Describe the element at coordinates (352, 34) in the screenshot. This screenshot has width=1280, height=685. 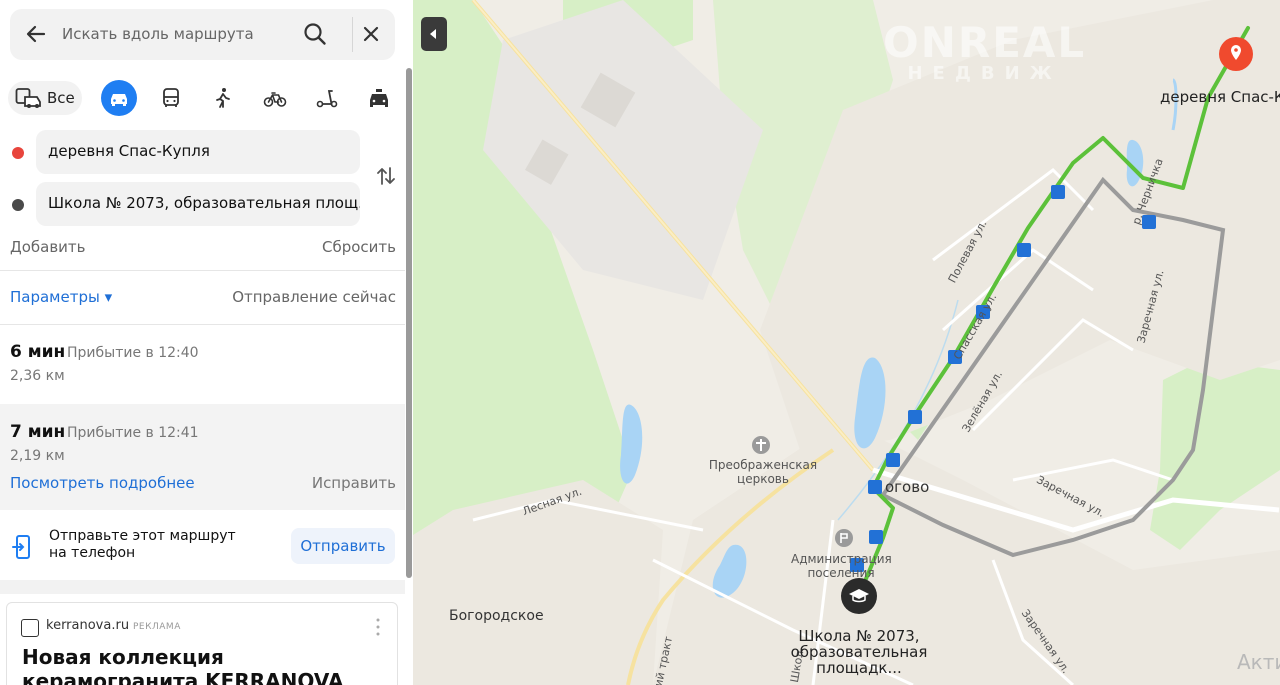
I see `search-divider` at that location.